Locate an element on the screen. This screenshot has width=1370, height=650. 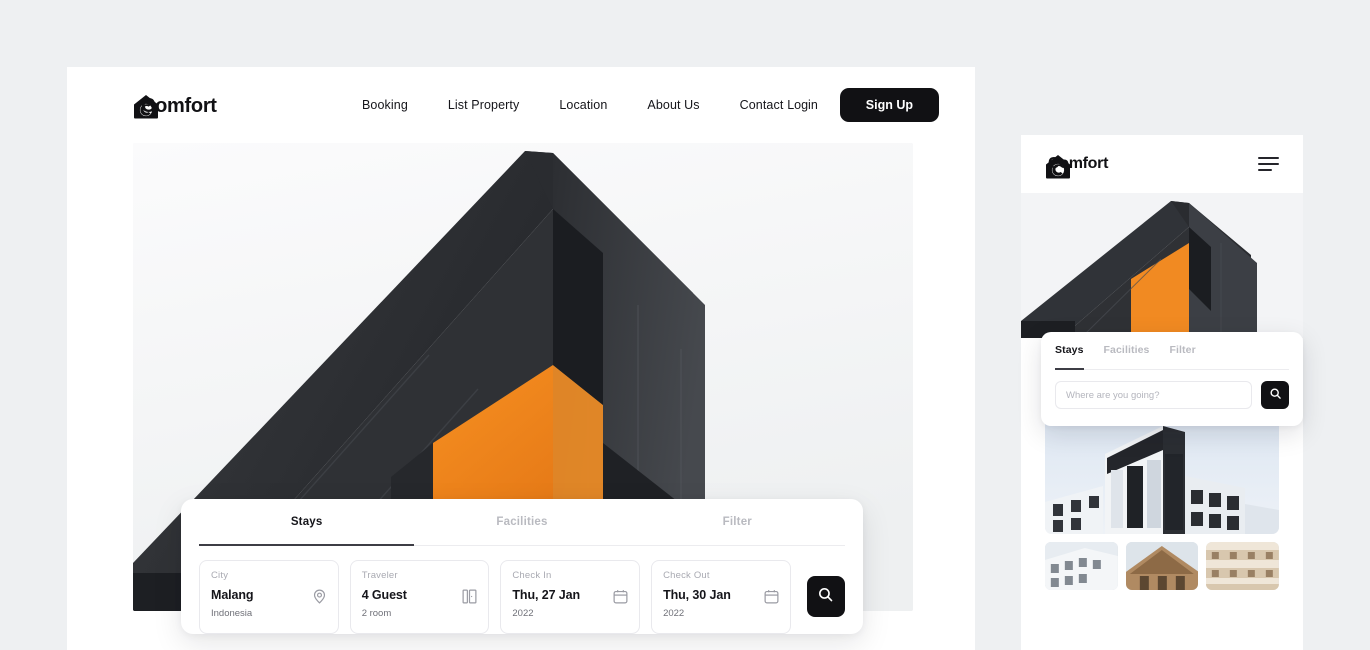
hamburger-menu-icon is located at coordinates (1268, 164).